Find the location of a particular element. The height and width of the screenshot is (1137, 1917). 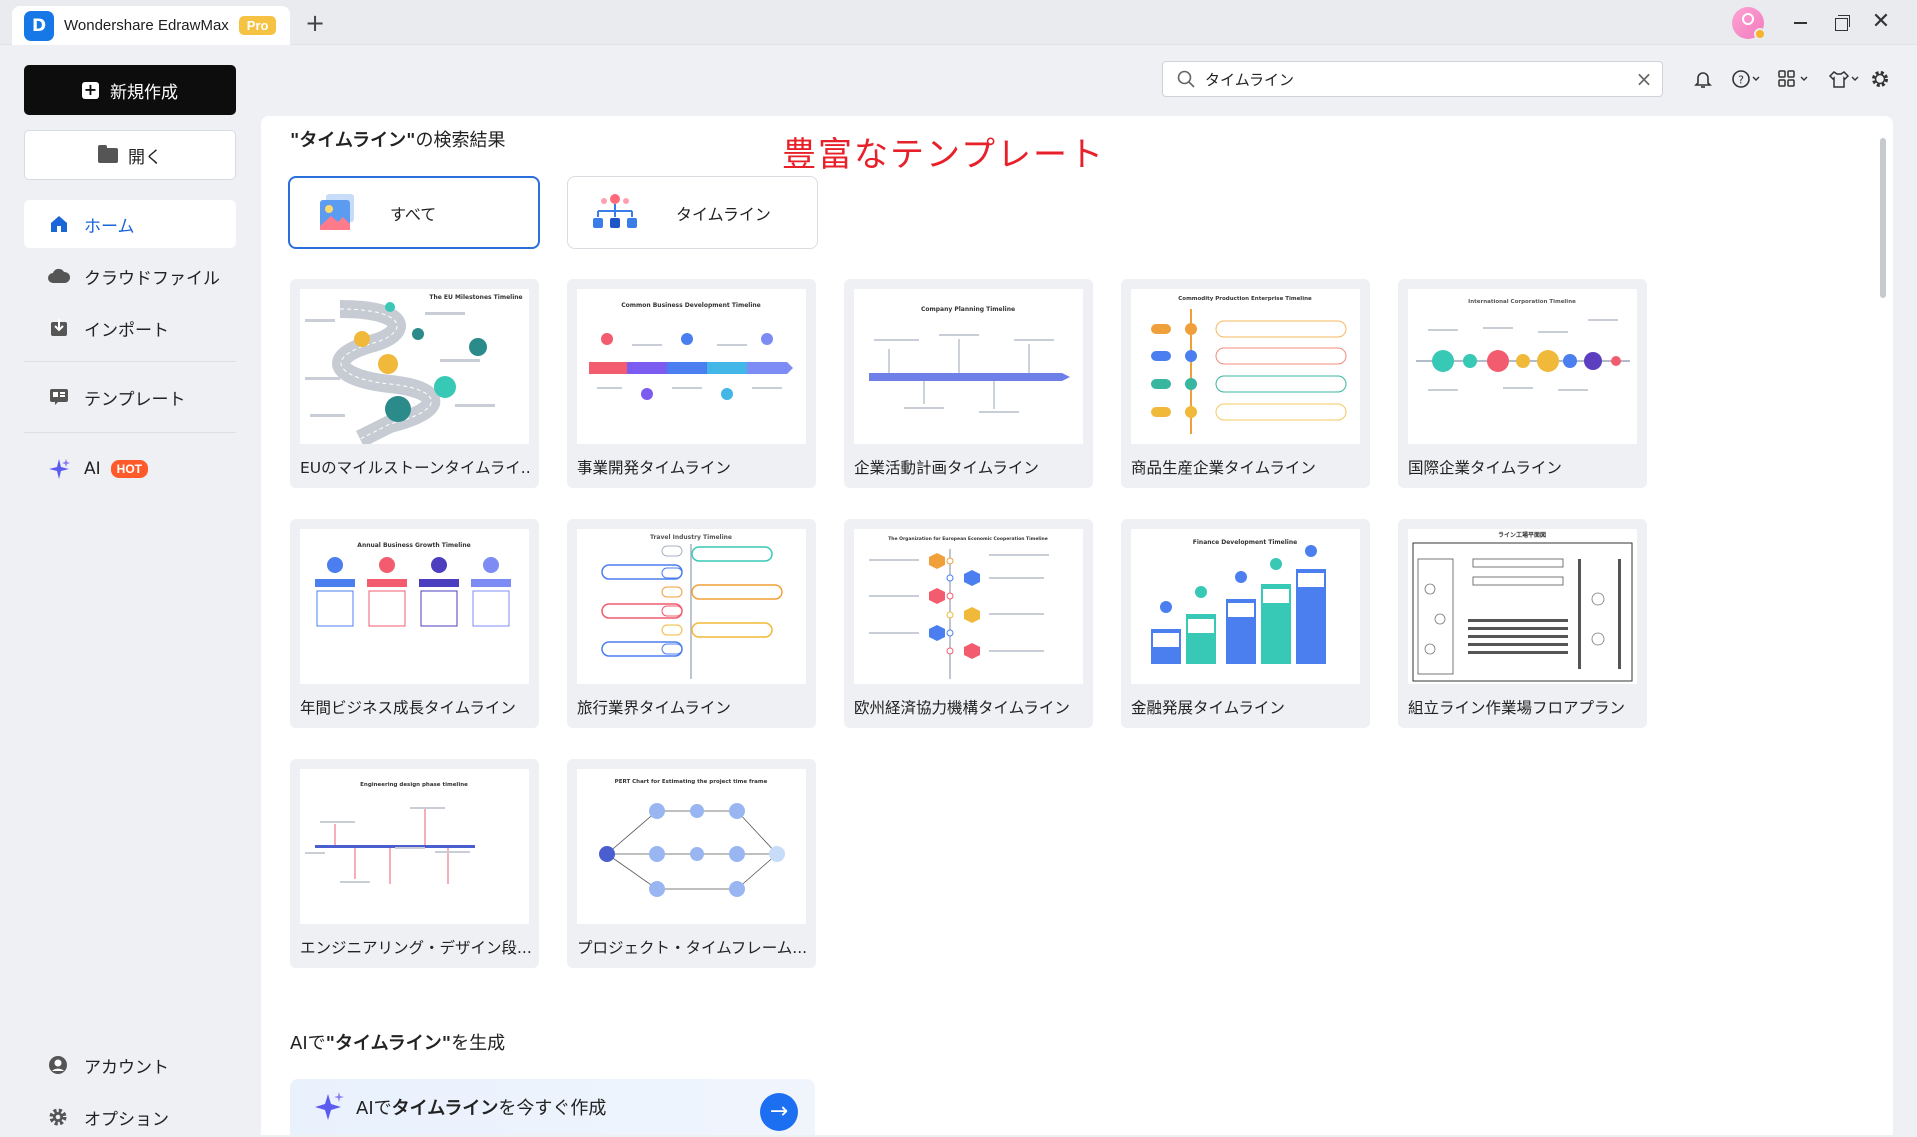

title-bar: D Wondershare EdrawMax Pro + ✕ is located at coordinates (958, 22).